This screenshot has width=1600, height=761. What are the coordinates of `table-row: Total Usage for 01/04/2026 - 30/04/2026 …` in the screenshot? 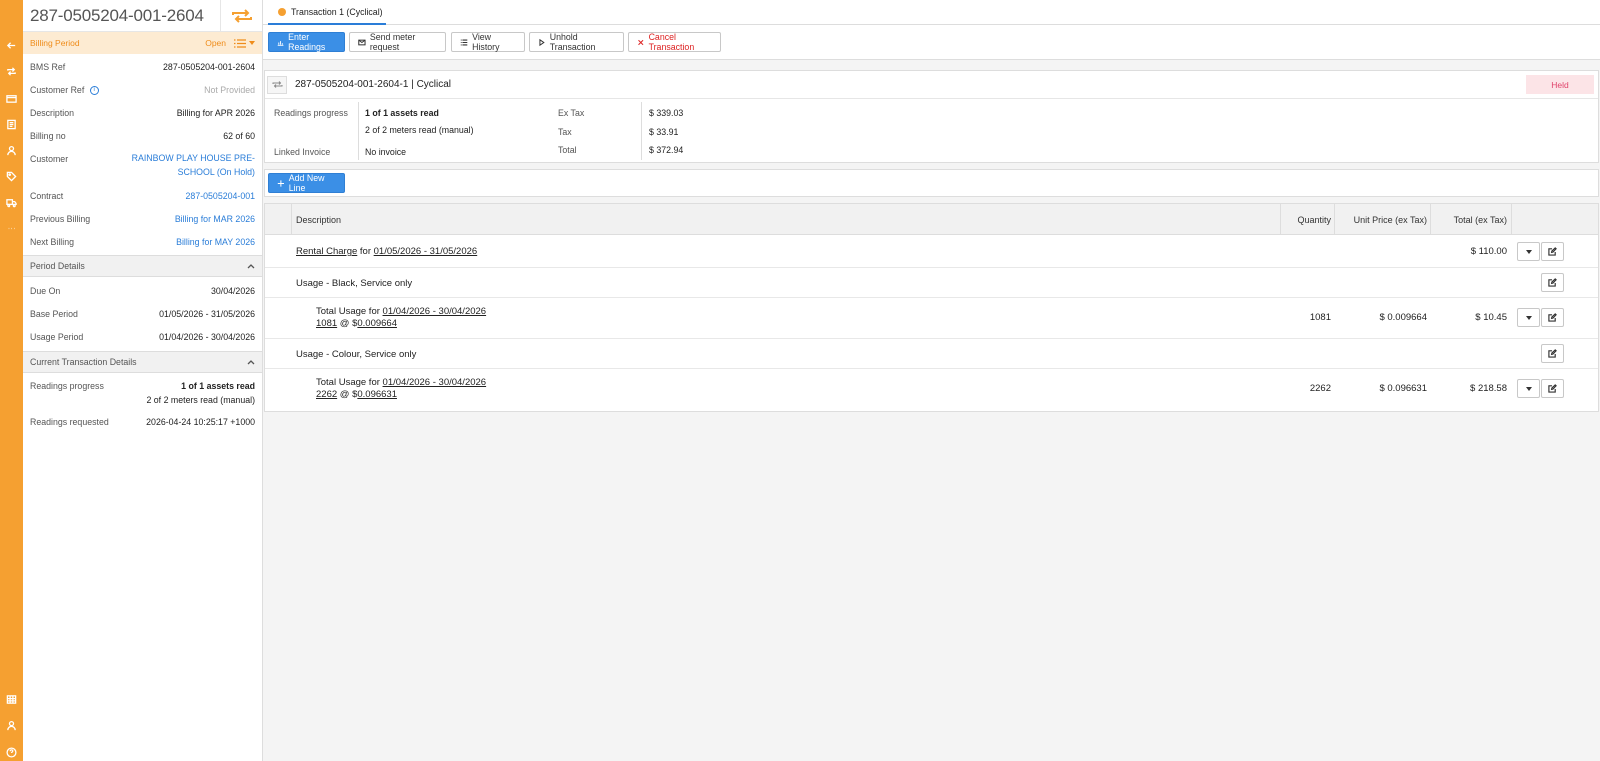 It's located at (931, 390).